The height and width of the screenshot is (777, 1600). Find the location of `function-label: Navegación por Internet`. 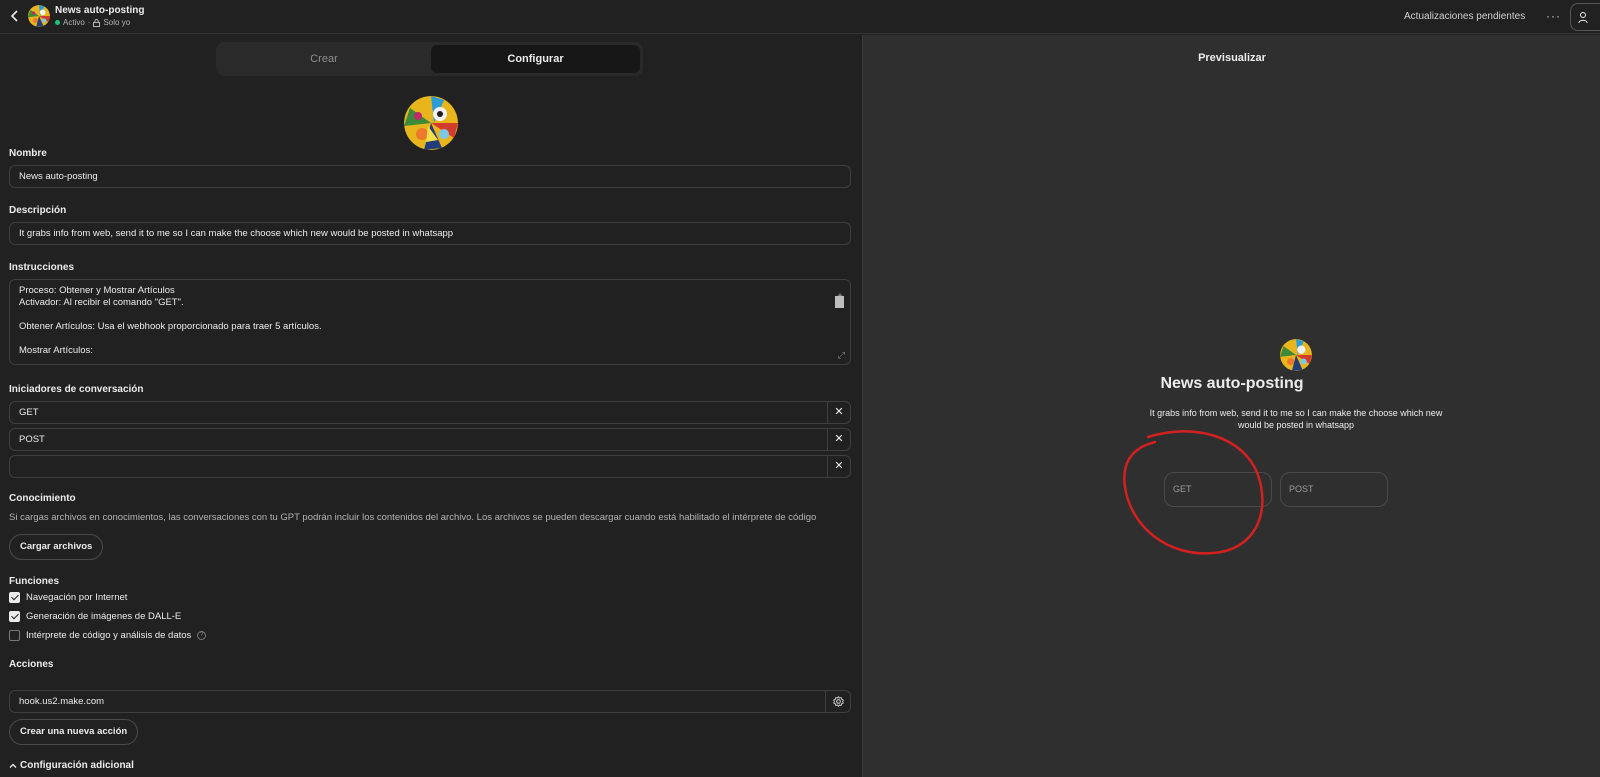

function-label: Navegación por Internet is located at coordinates (77, 597).